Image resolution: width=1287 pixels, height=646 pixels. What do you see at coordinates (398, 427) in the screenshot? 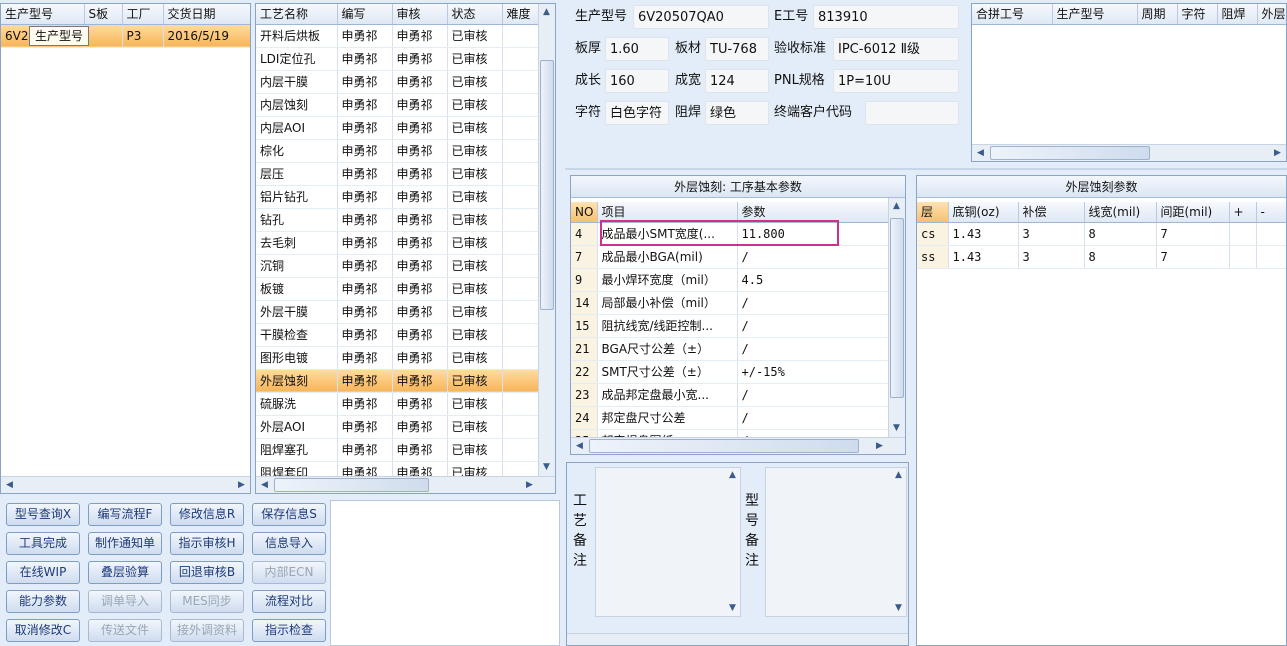
I see `table-row: 外层AOI 申勇祁 申勇祁 已审核` at bounding box center [398, 427].